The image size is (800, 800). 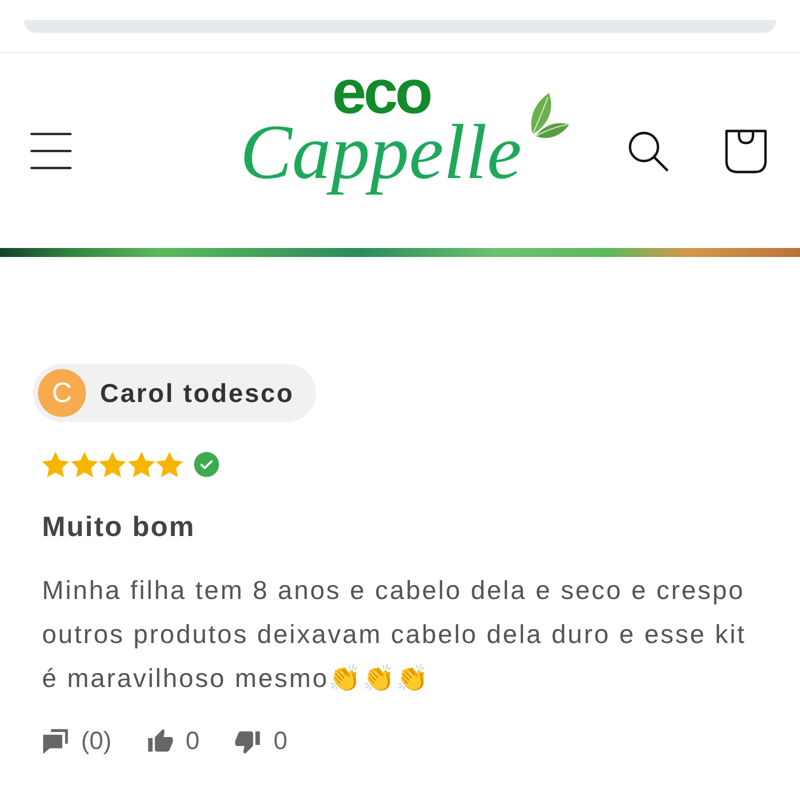 I want to click on review-title: Muito bom, so click(x=119, y=527).